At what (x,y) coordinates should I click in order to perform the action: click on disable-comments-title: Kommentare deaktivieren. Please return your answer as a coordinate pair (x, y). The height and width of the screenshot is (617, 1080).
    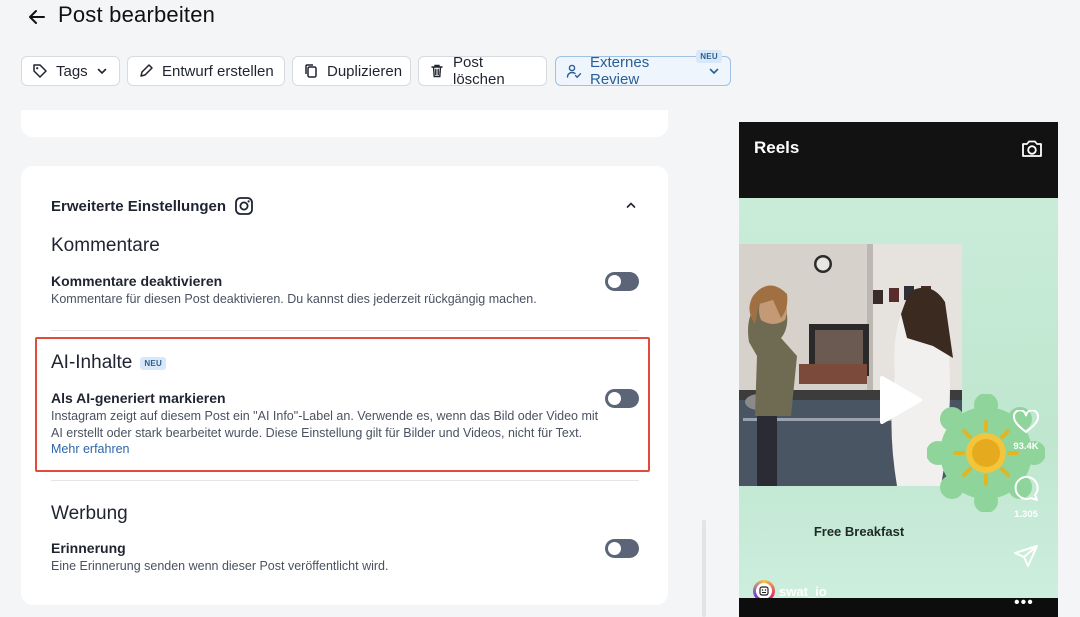
    Looking at the image, I should click on (137, 281).